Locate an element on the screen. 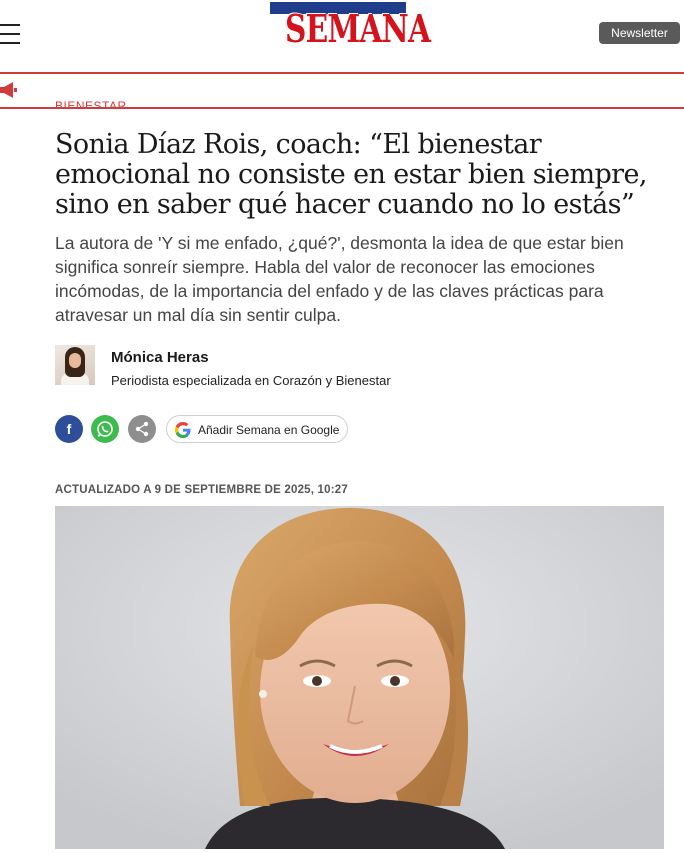  hamburger-menu-icon is located at coordinates (10, 35).